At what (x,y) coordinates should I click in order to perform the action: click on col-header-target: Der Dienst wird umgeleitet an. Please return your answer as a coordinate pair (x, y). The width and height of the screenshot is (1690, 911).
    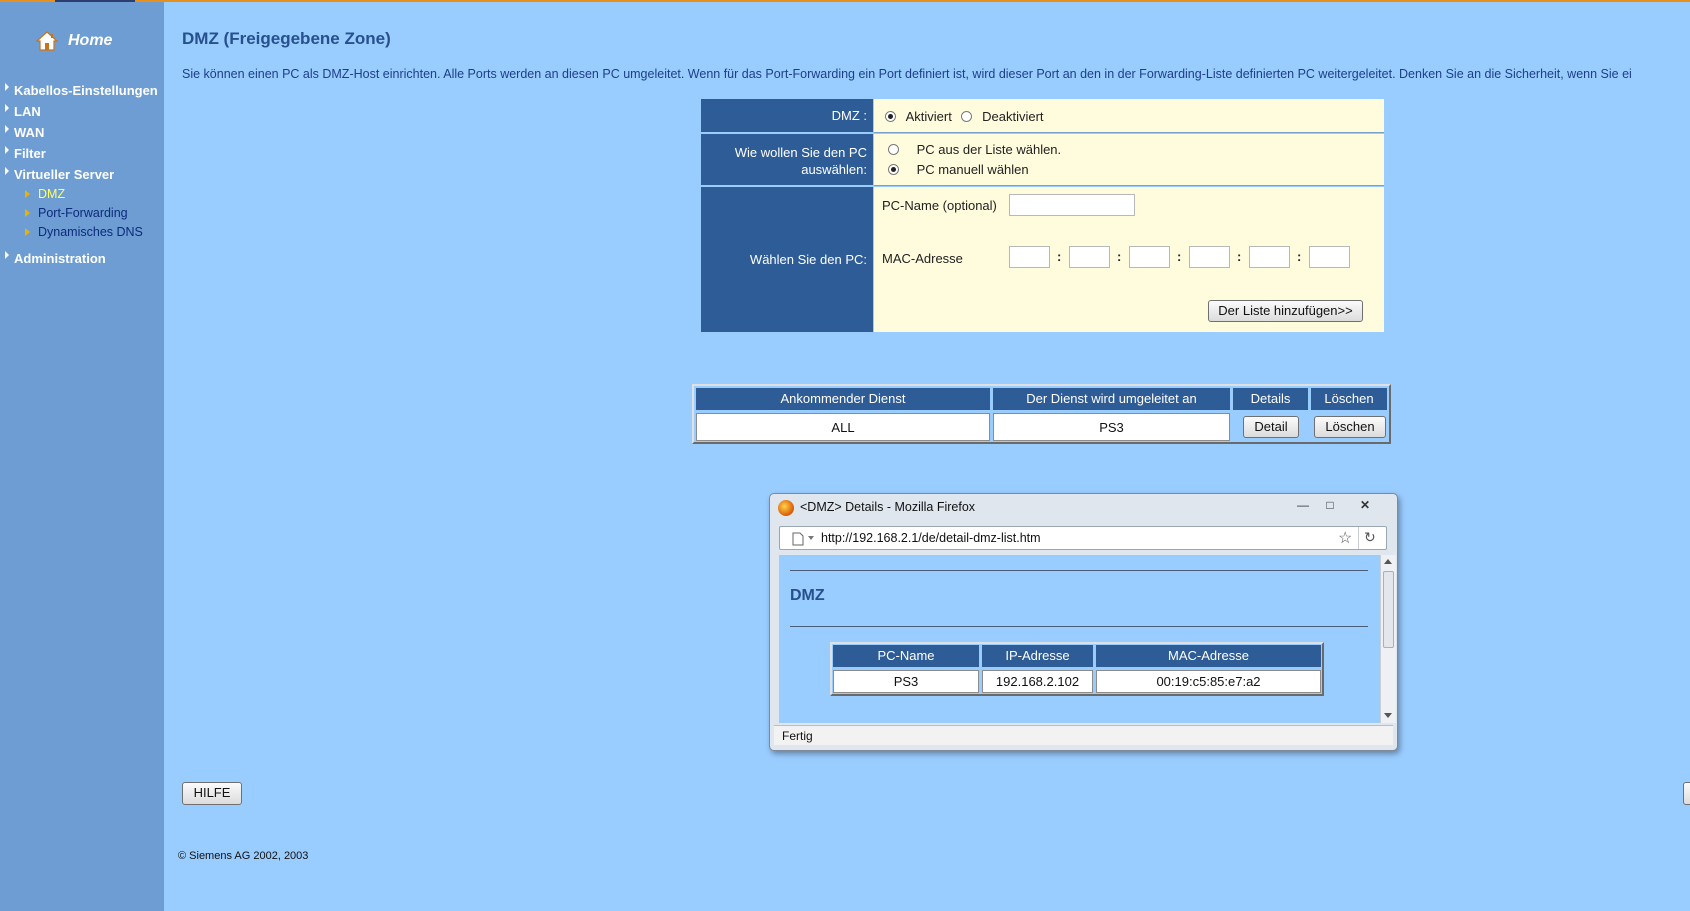
    Looking at the image, I should click on (1111, 399).